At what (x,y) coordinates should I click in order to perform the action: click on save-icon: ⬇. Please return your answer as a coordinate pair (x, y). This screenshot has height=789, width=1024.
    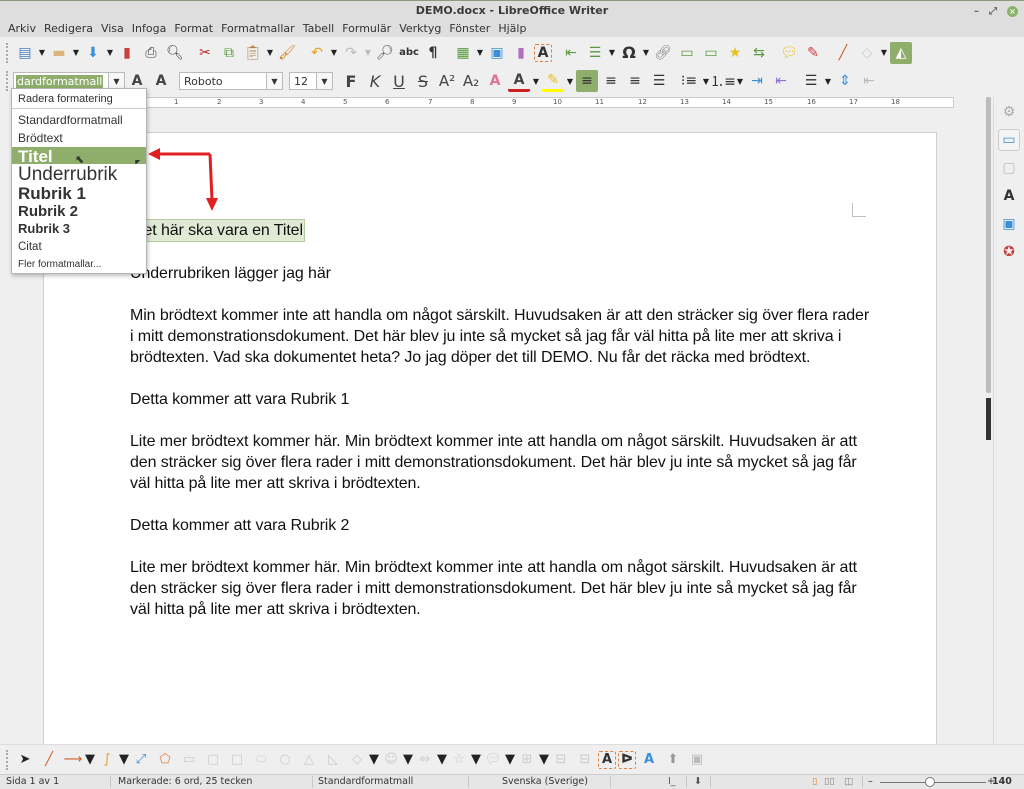
    Looking at the image, I should click on (93, 53).